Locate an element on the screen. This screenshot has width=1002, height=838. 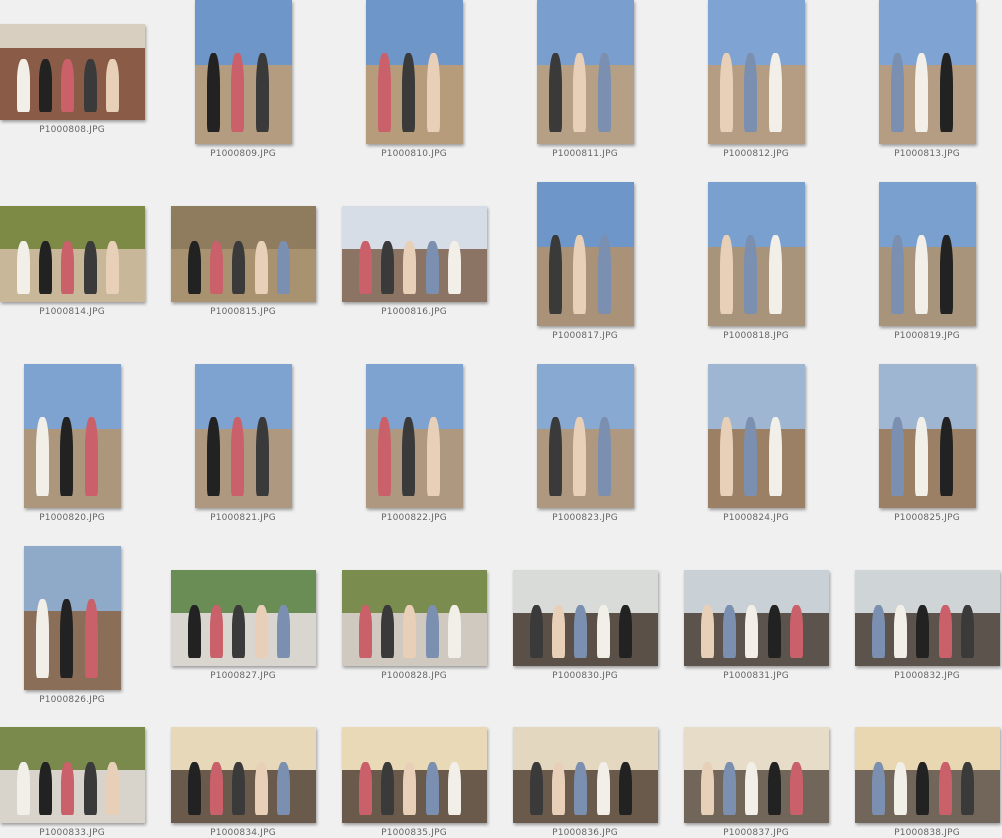
photo-filename: P1000827.JPG is located at coordinates (243, 676).